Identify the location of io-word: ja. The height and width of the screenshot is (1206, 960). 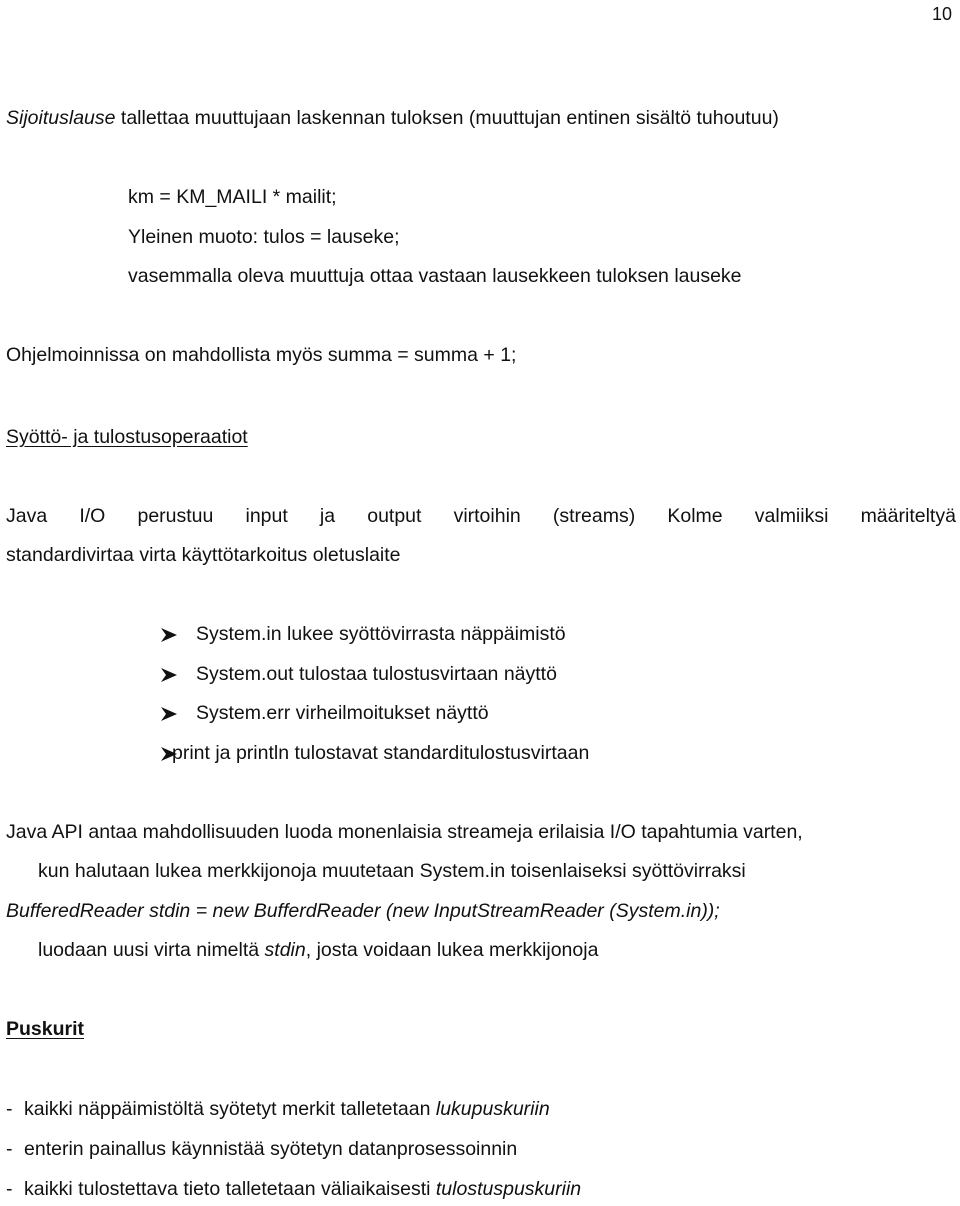
(327, 516).